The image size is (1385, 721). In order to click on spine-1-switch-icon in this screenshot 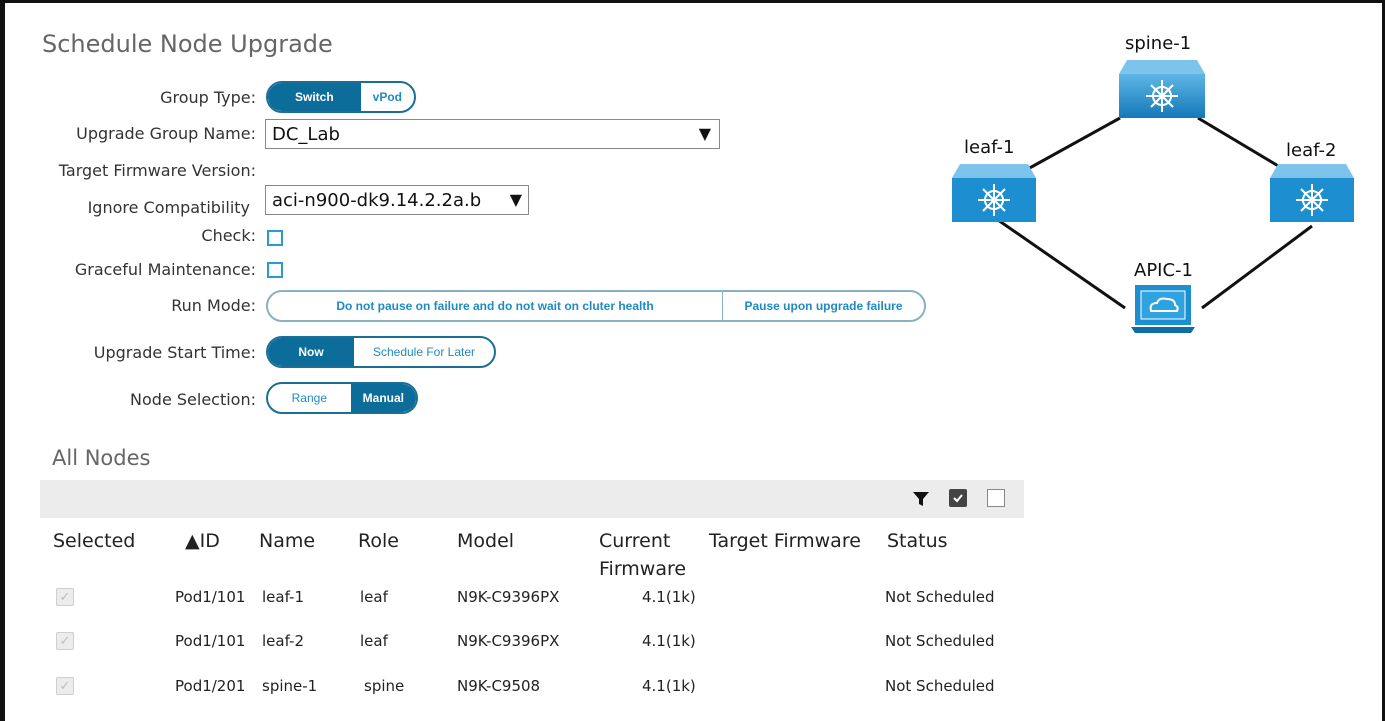, I will do `click(1162, 89)`.